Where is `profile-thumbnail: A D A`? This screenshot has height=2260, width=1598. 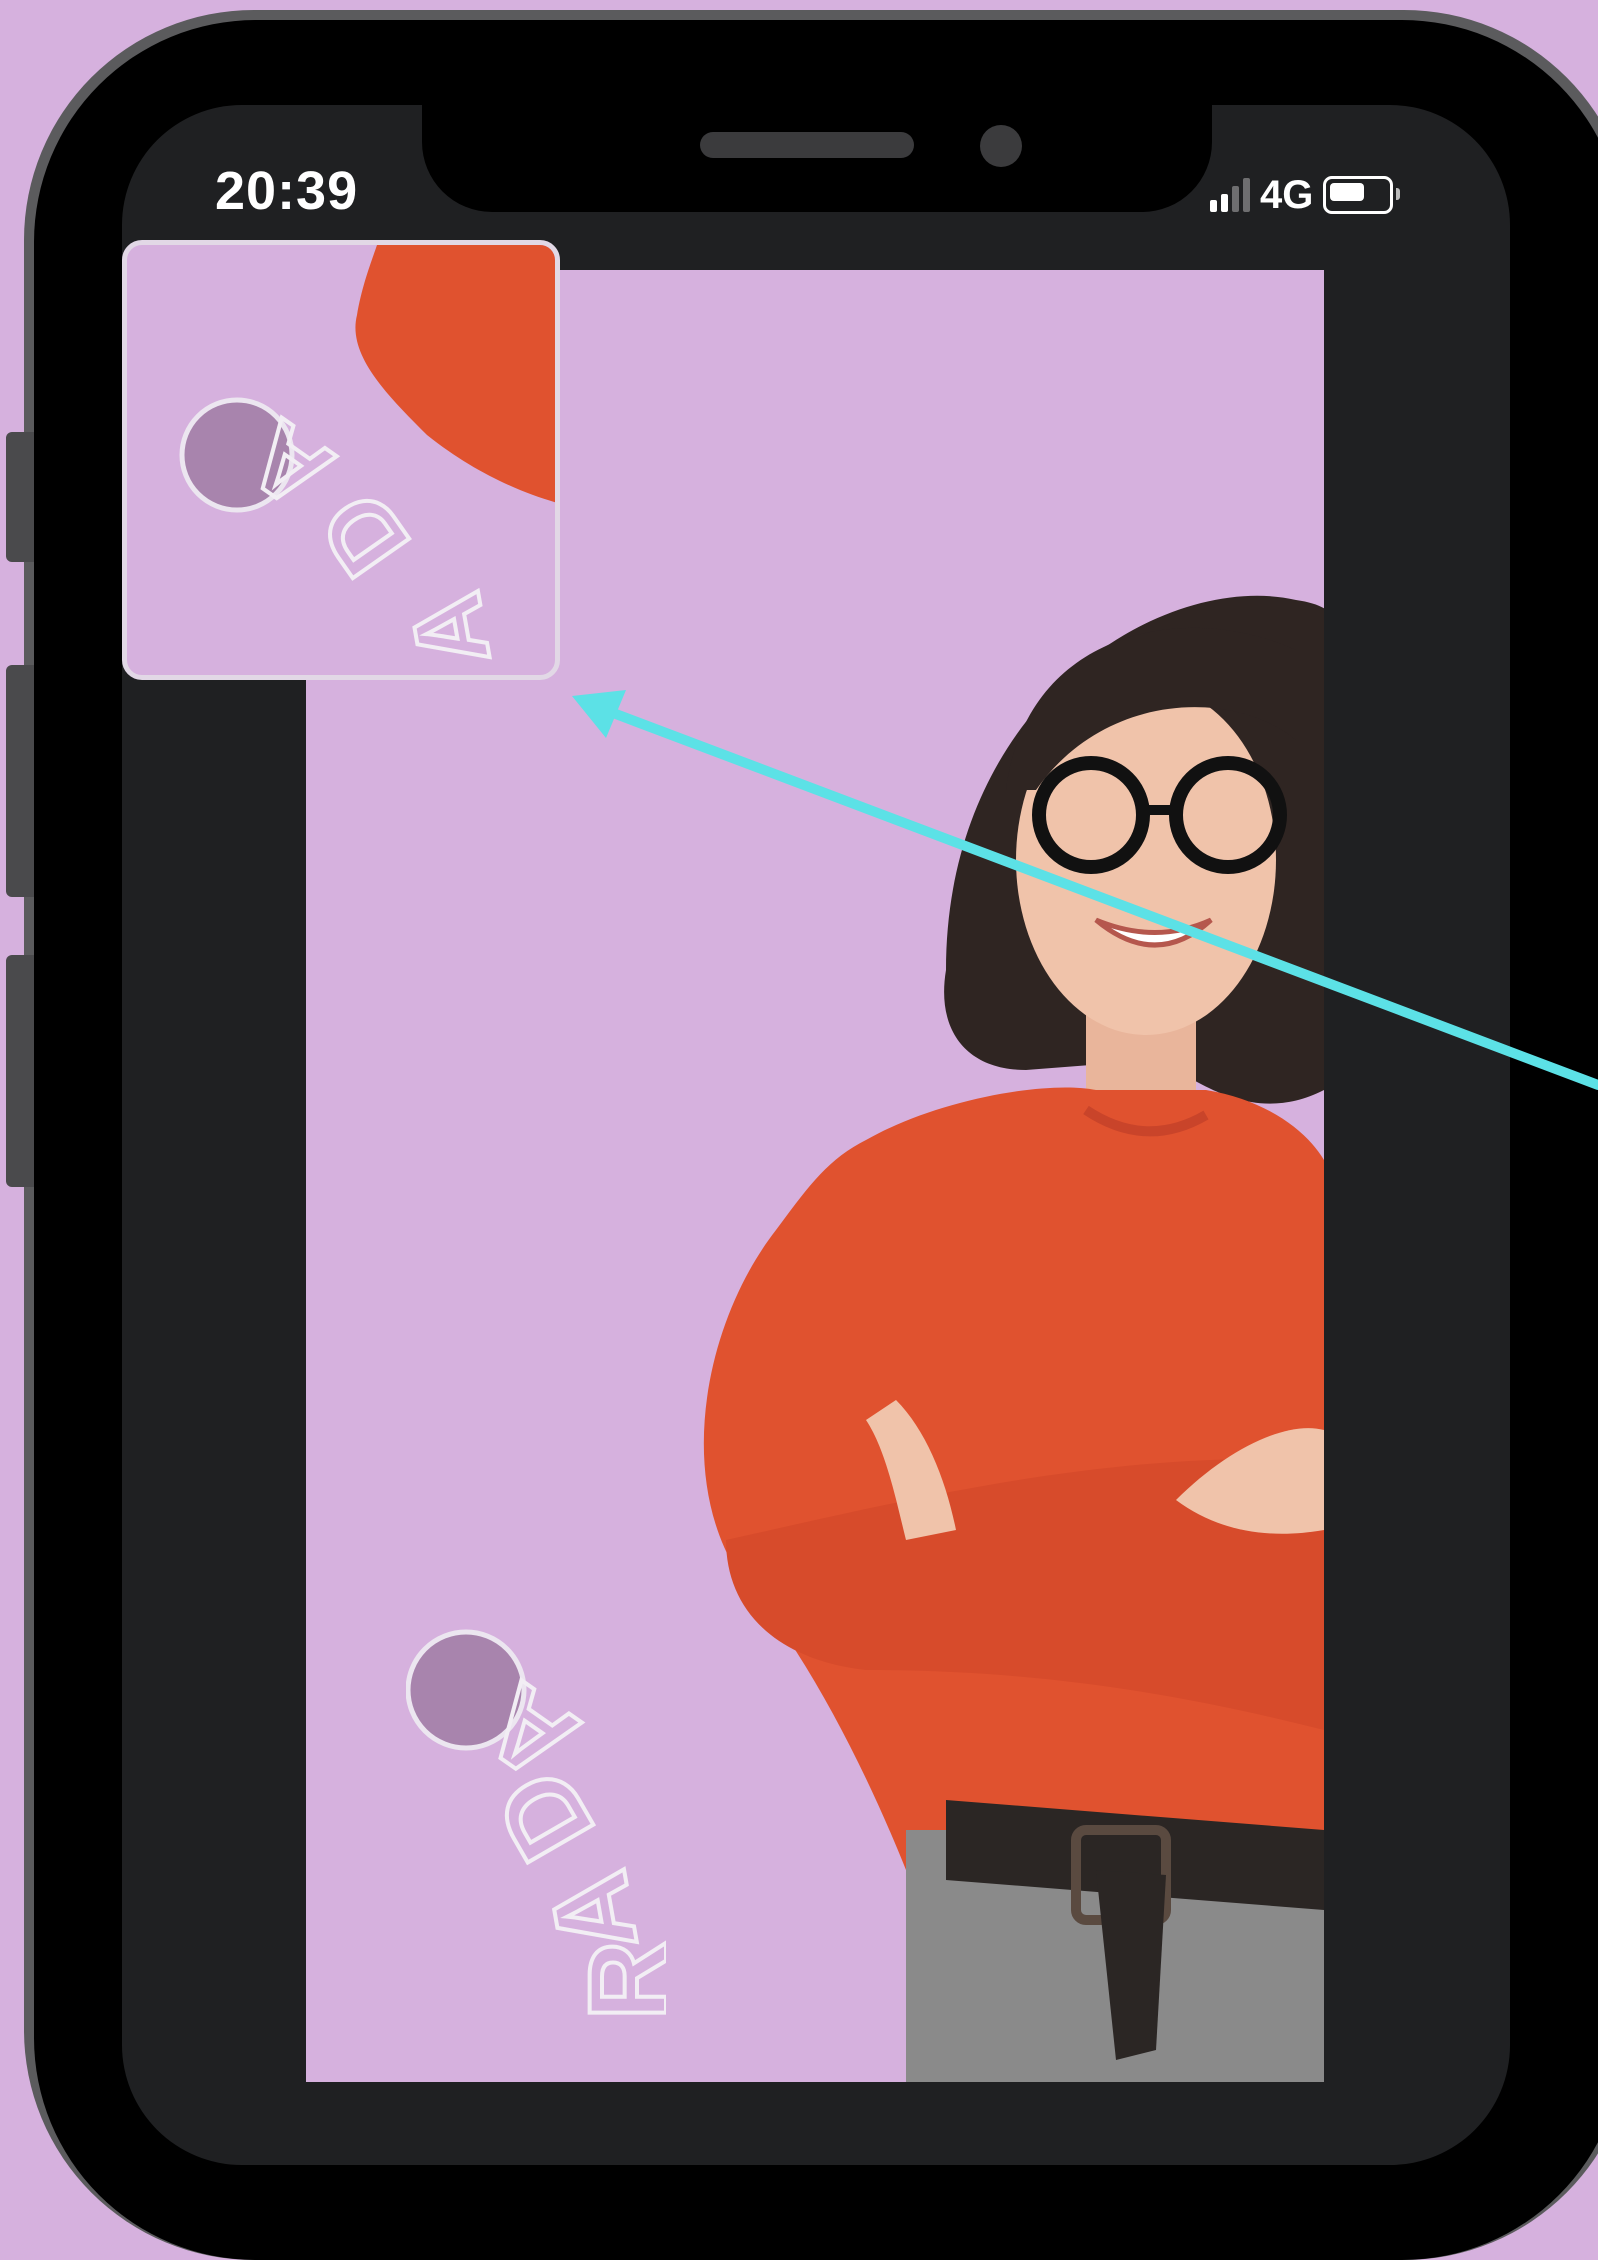 profile-thumbnail: A D A is located at coordinates (341, 460).